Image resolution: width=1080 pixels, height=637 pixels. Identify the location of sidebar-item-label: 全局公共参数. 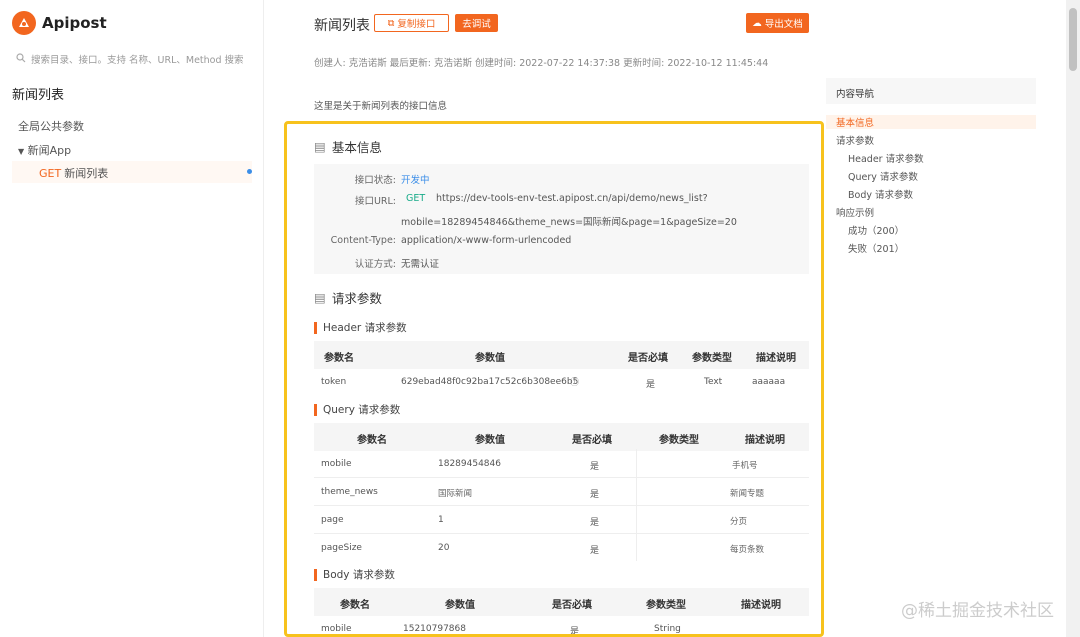
(51, 126).